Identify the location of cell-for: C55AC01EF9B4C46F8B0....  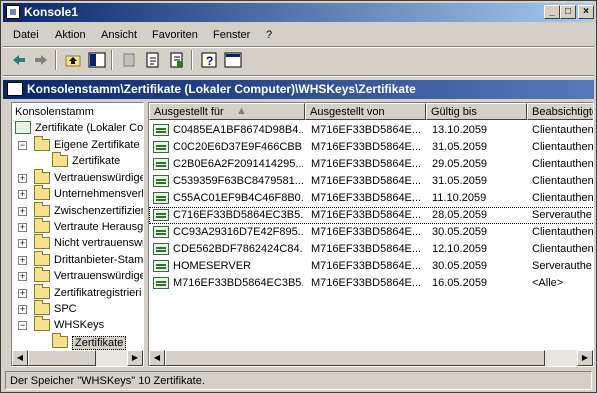
(238, 198).